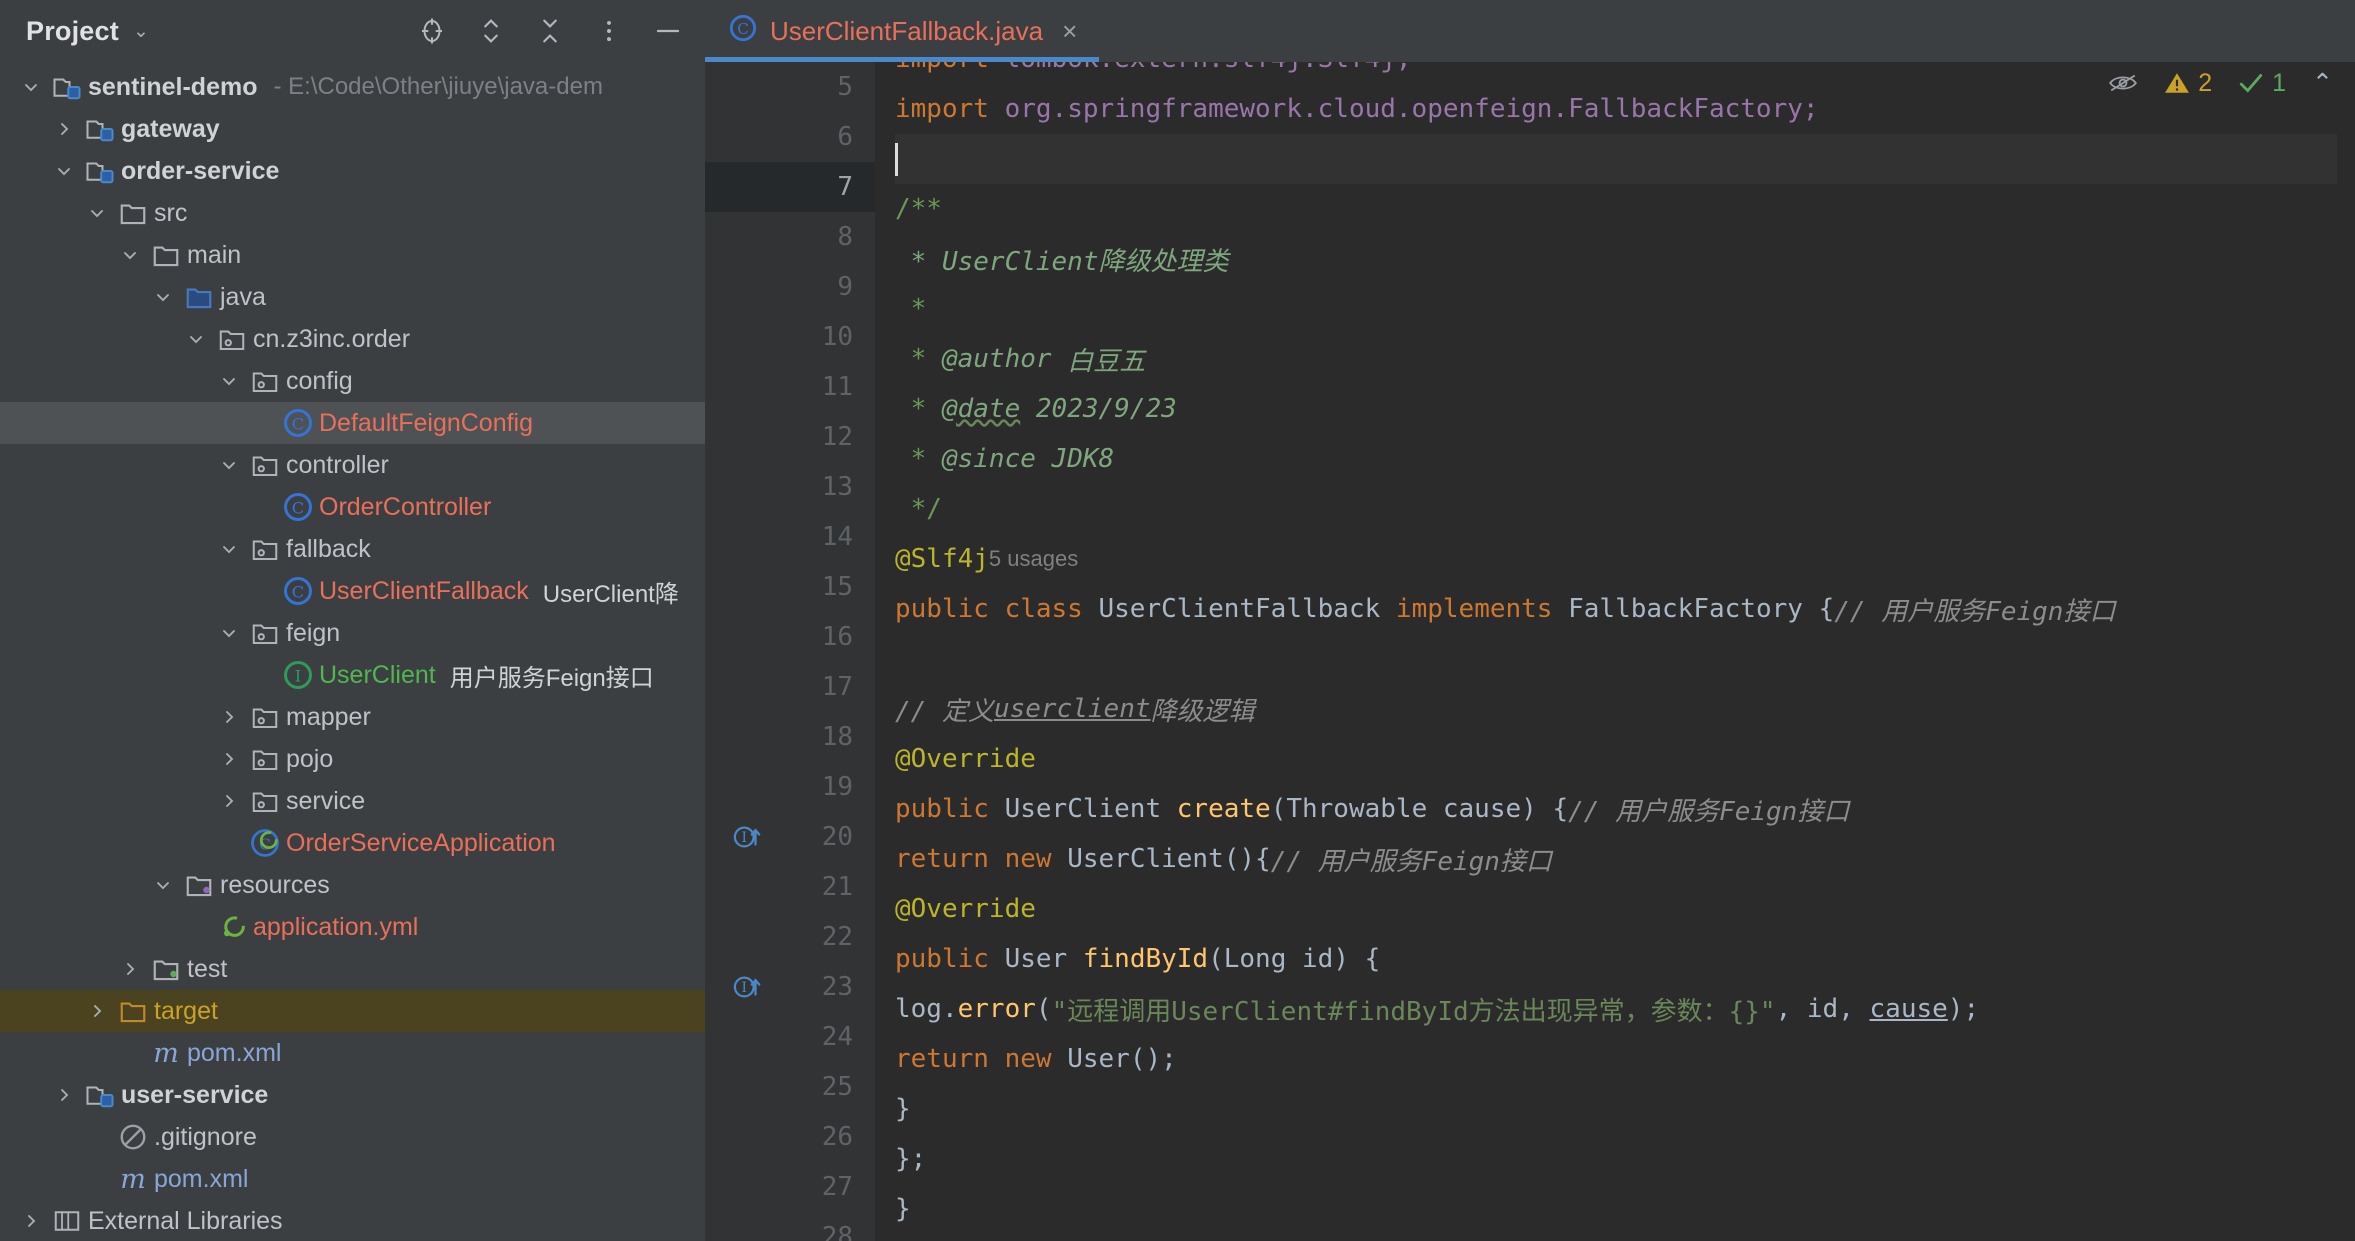  What do you see at coordinates (790, 337) in the screenshot?
I see `line-number-10: 10` at bounding box center [790, 337].